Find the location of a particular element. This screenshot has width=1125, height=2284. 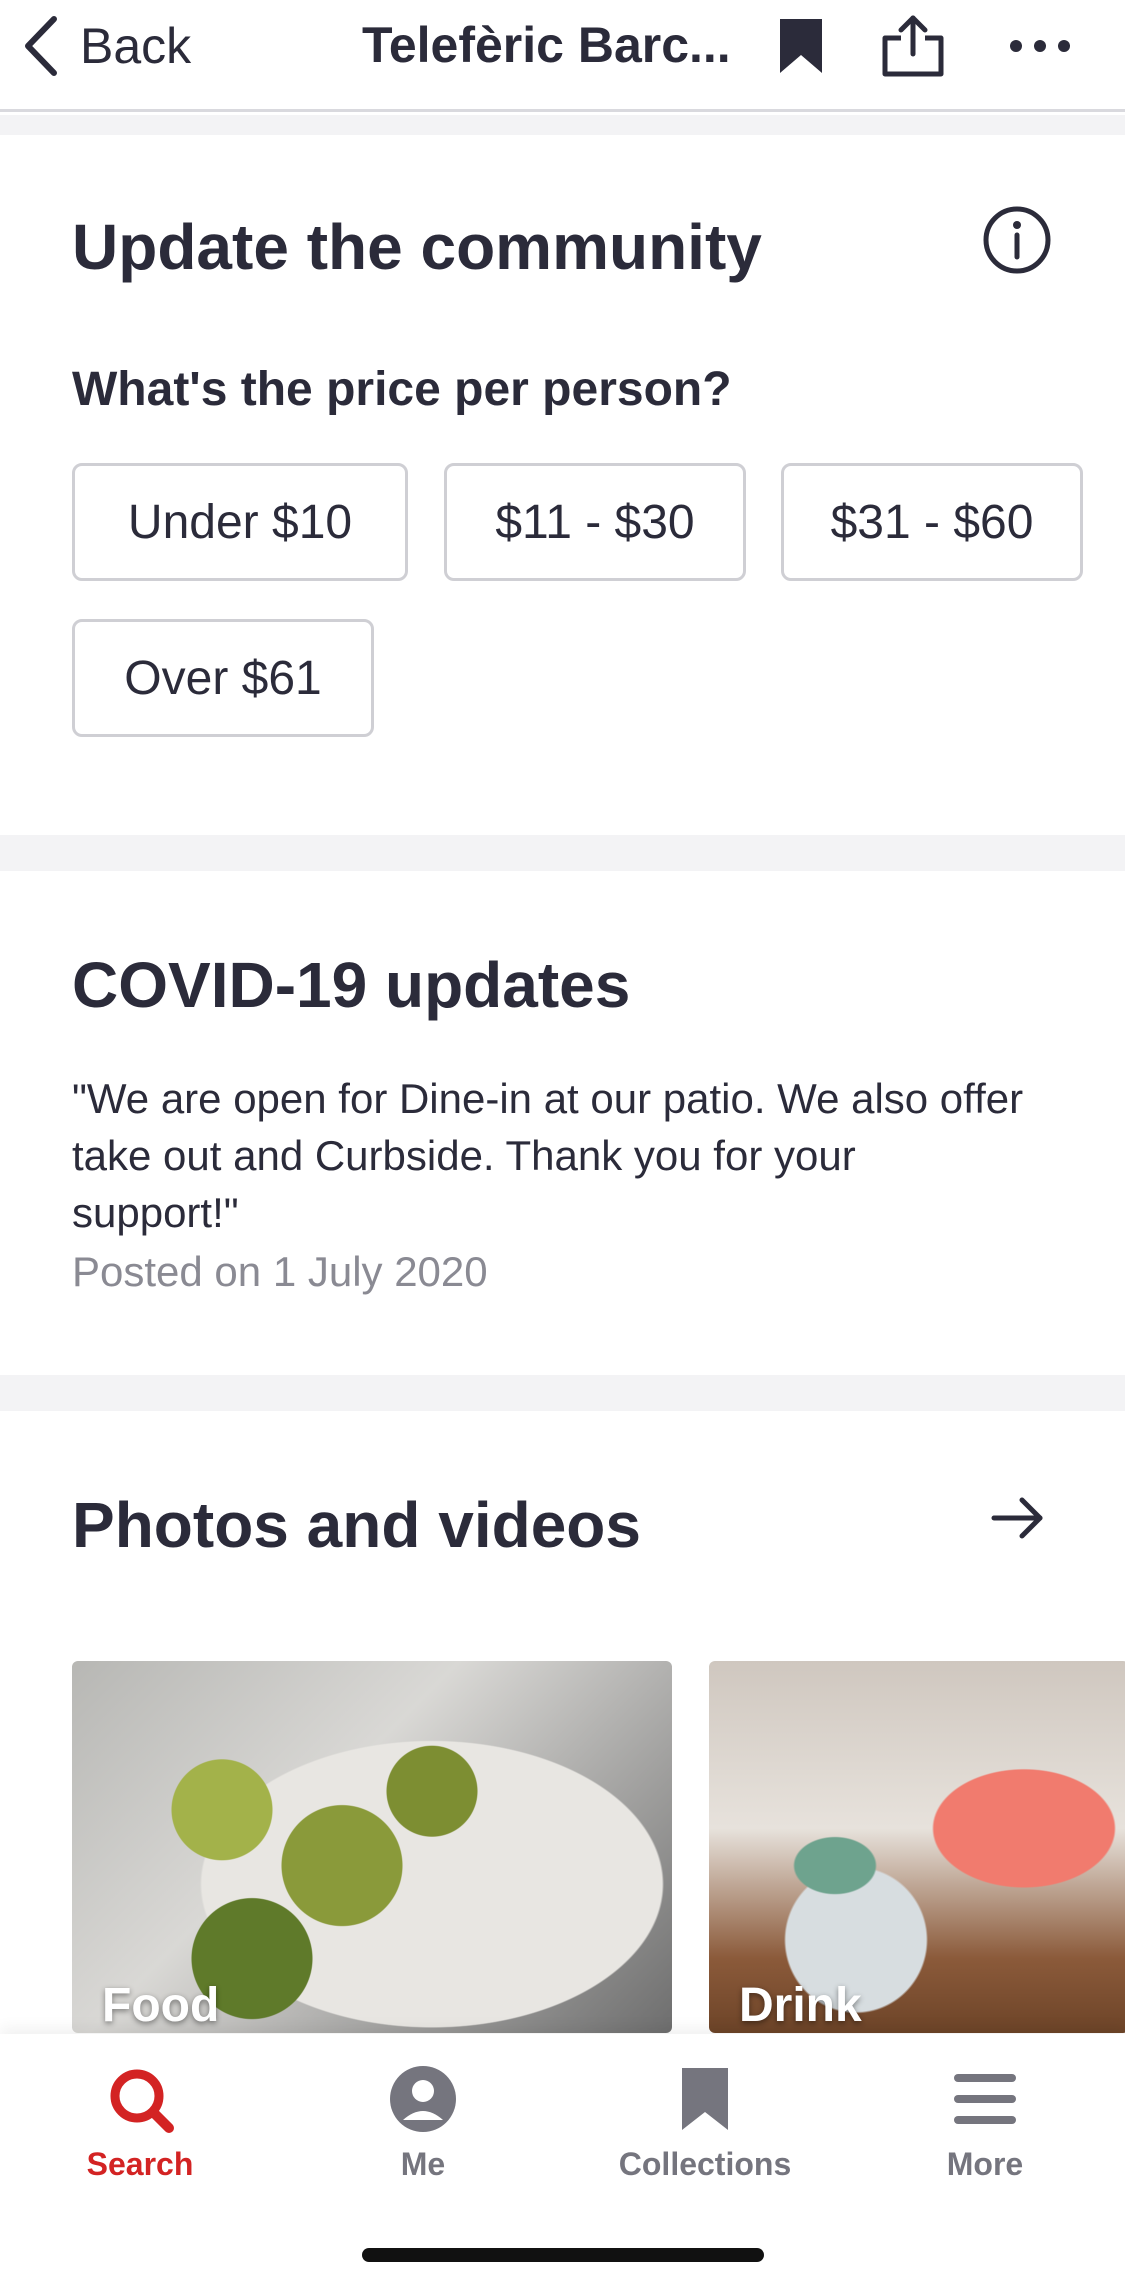

share-button is located at coordinates (913, 46).